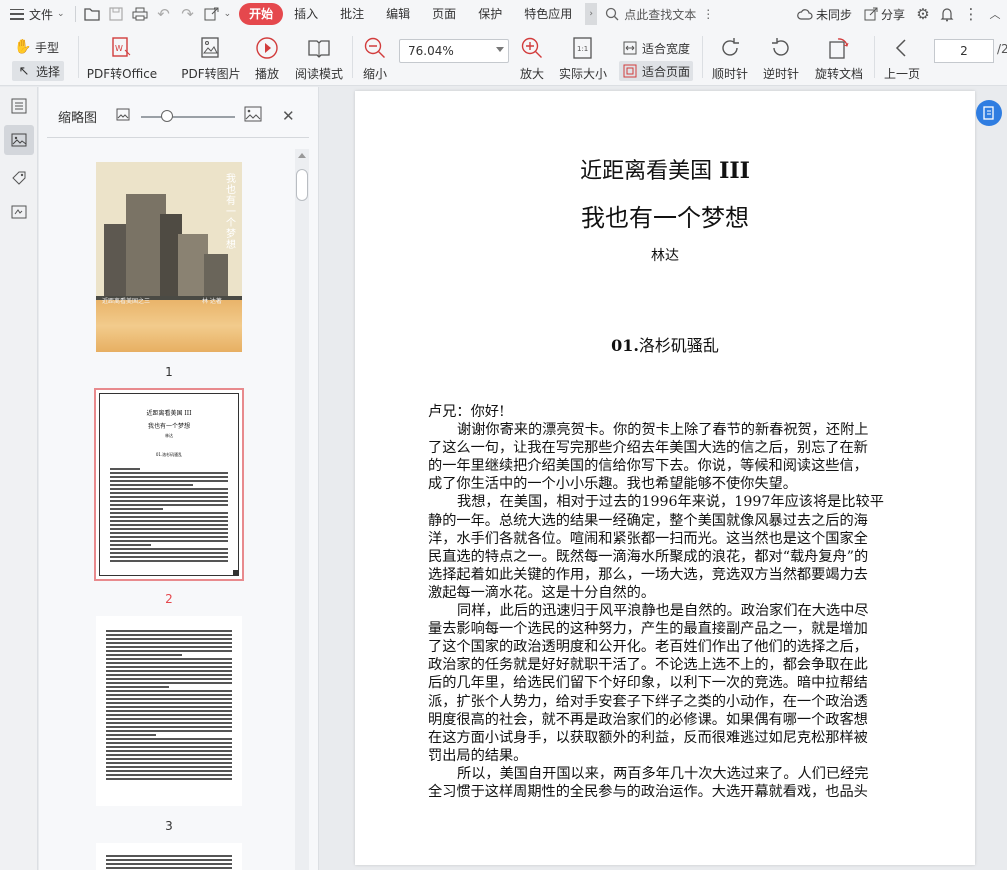 This screenshot has width=1007, height=870. I want to click on tab-insert: 插入, so click(306, 14).